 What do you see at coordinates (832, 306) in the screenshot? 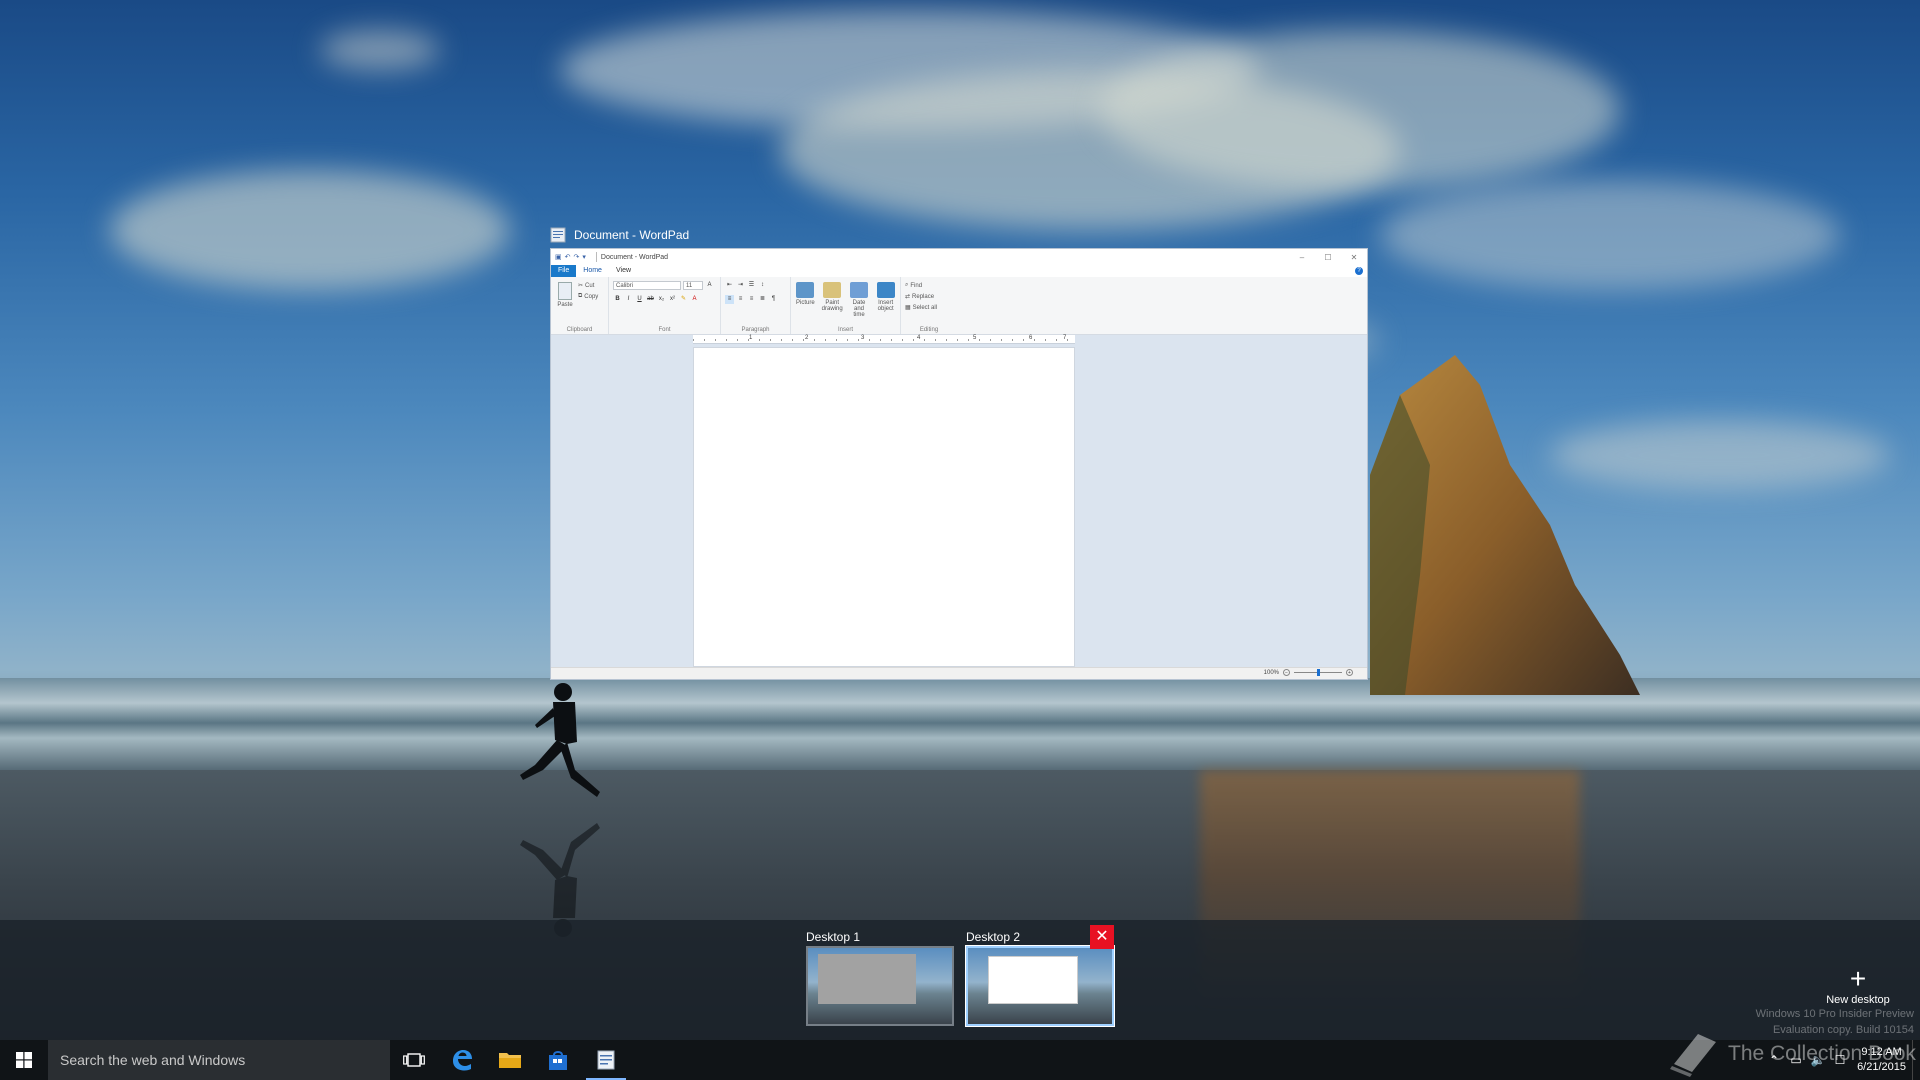
I see `paint-drawing-label: Paint drawing` at bounding box center [832, 306].